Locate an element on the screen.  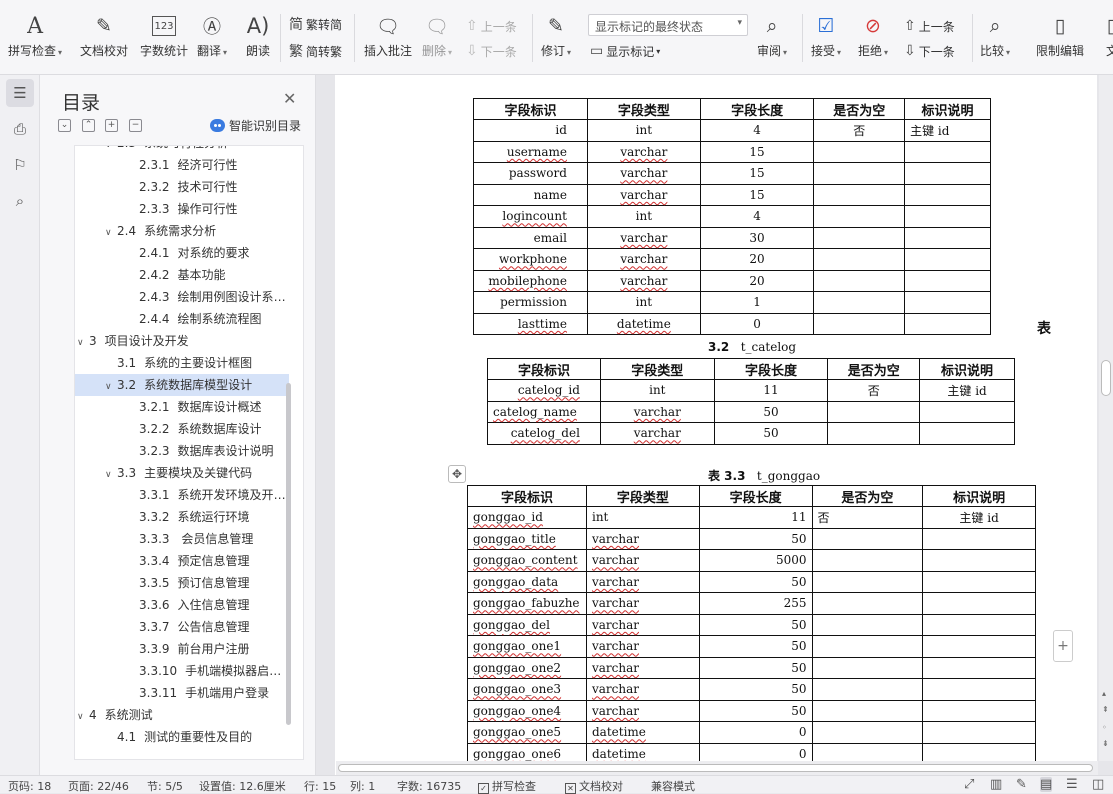
table-cell: datetime is located at coordinates (642, 732).